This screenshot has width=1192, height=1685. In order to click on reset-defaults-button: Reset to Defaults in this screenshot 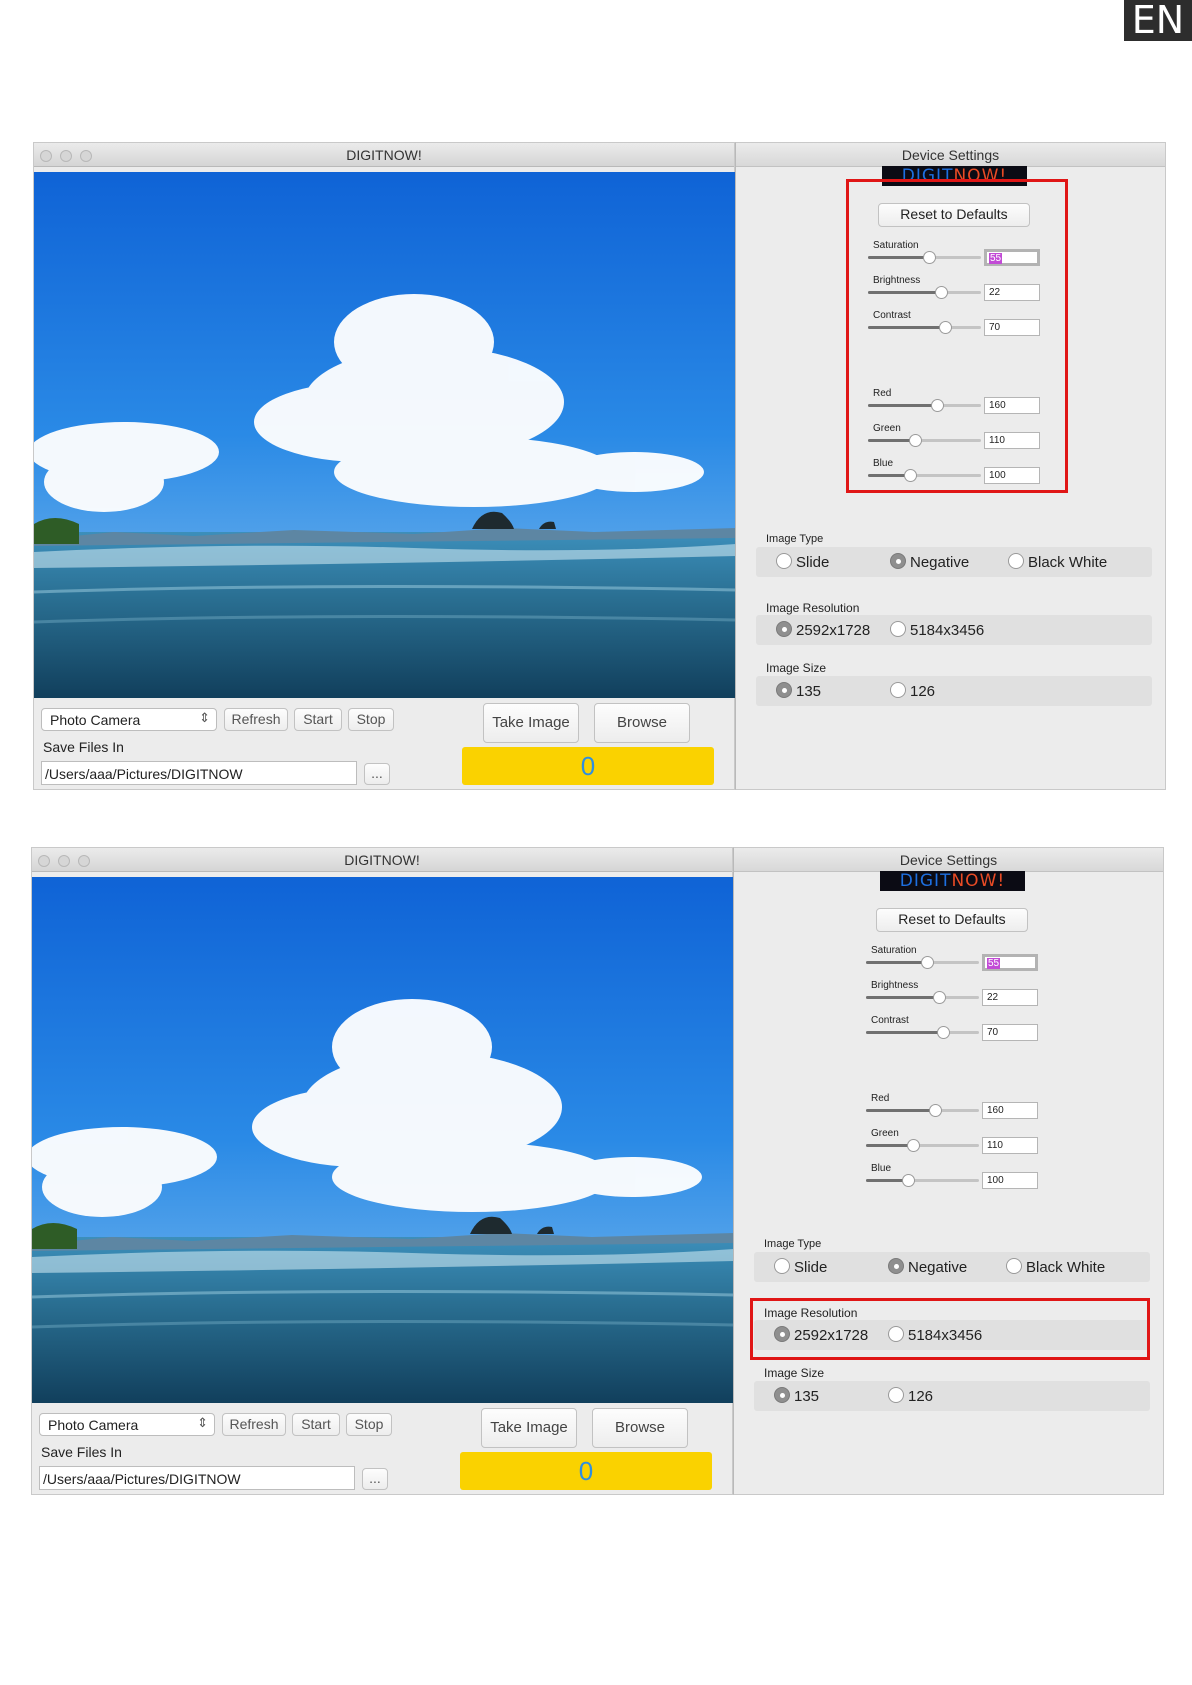, I will do `click(952, 920)`.